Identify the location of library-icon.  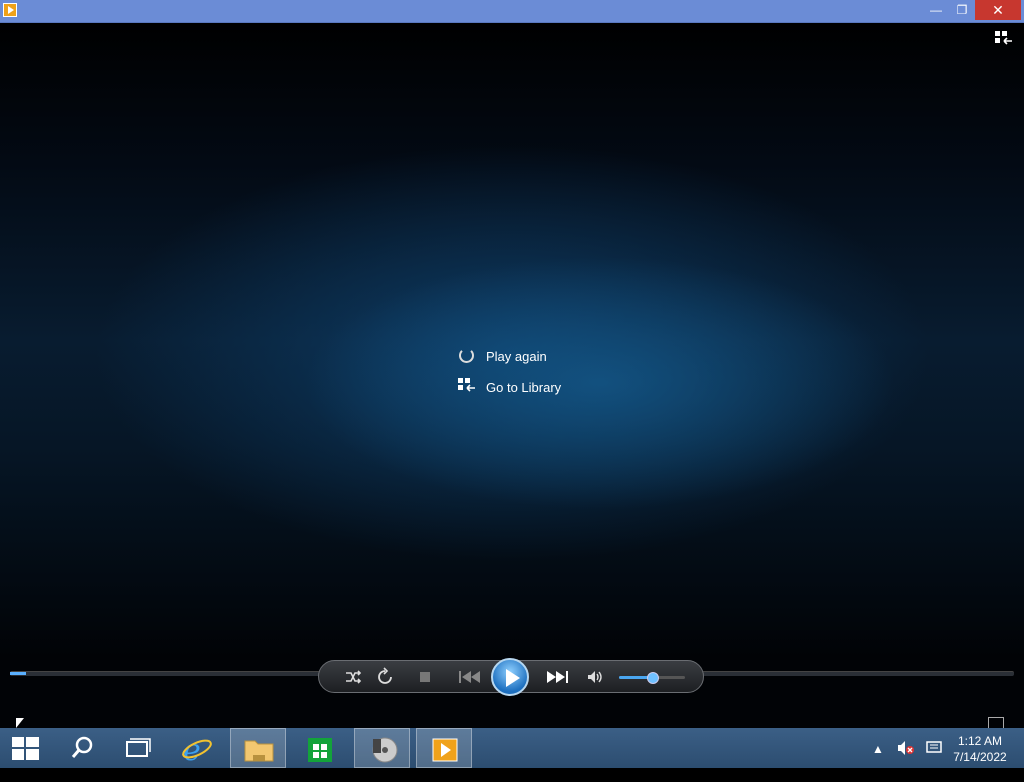
(467, 387).